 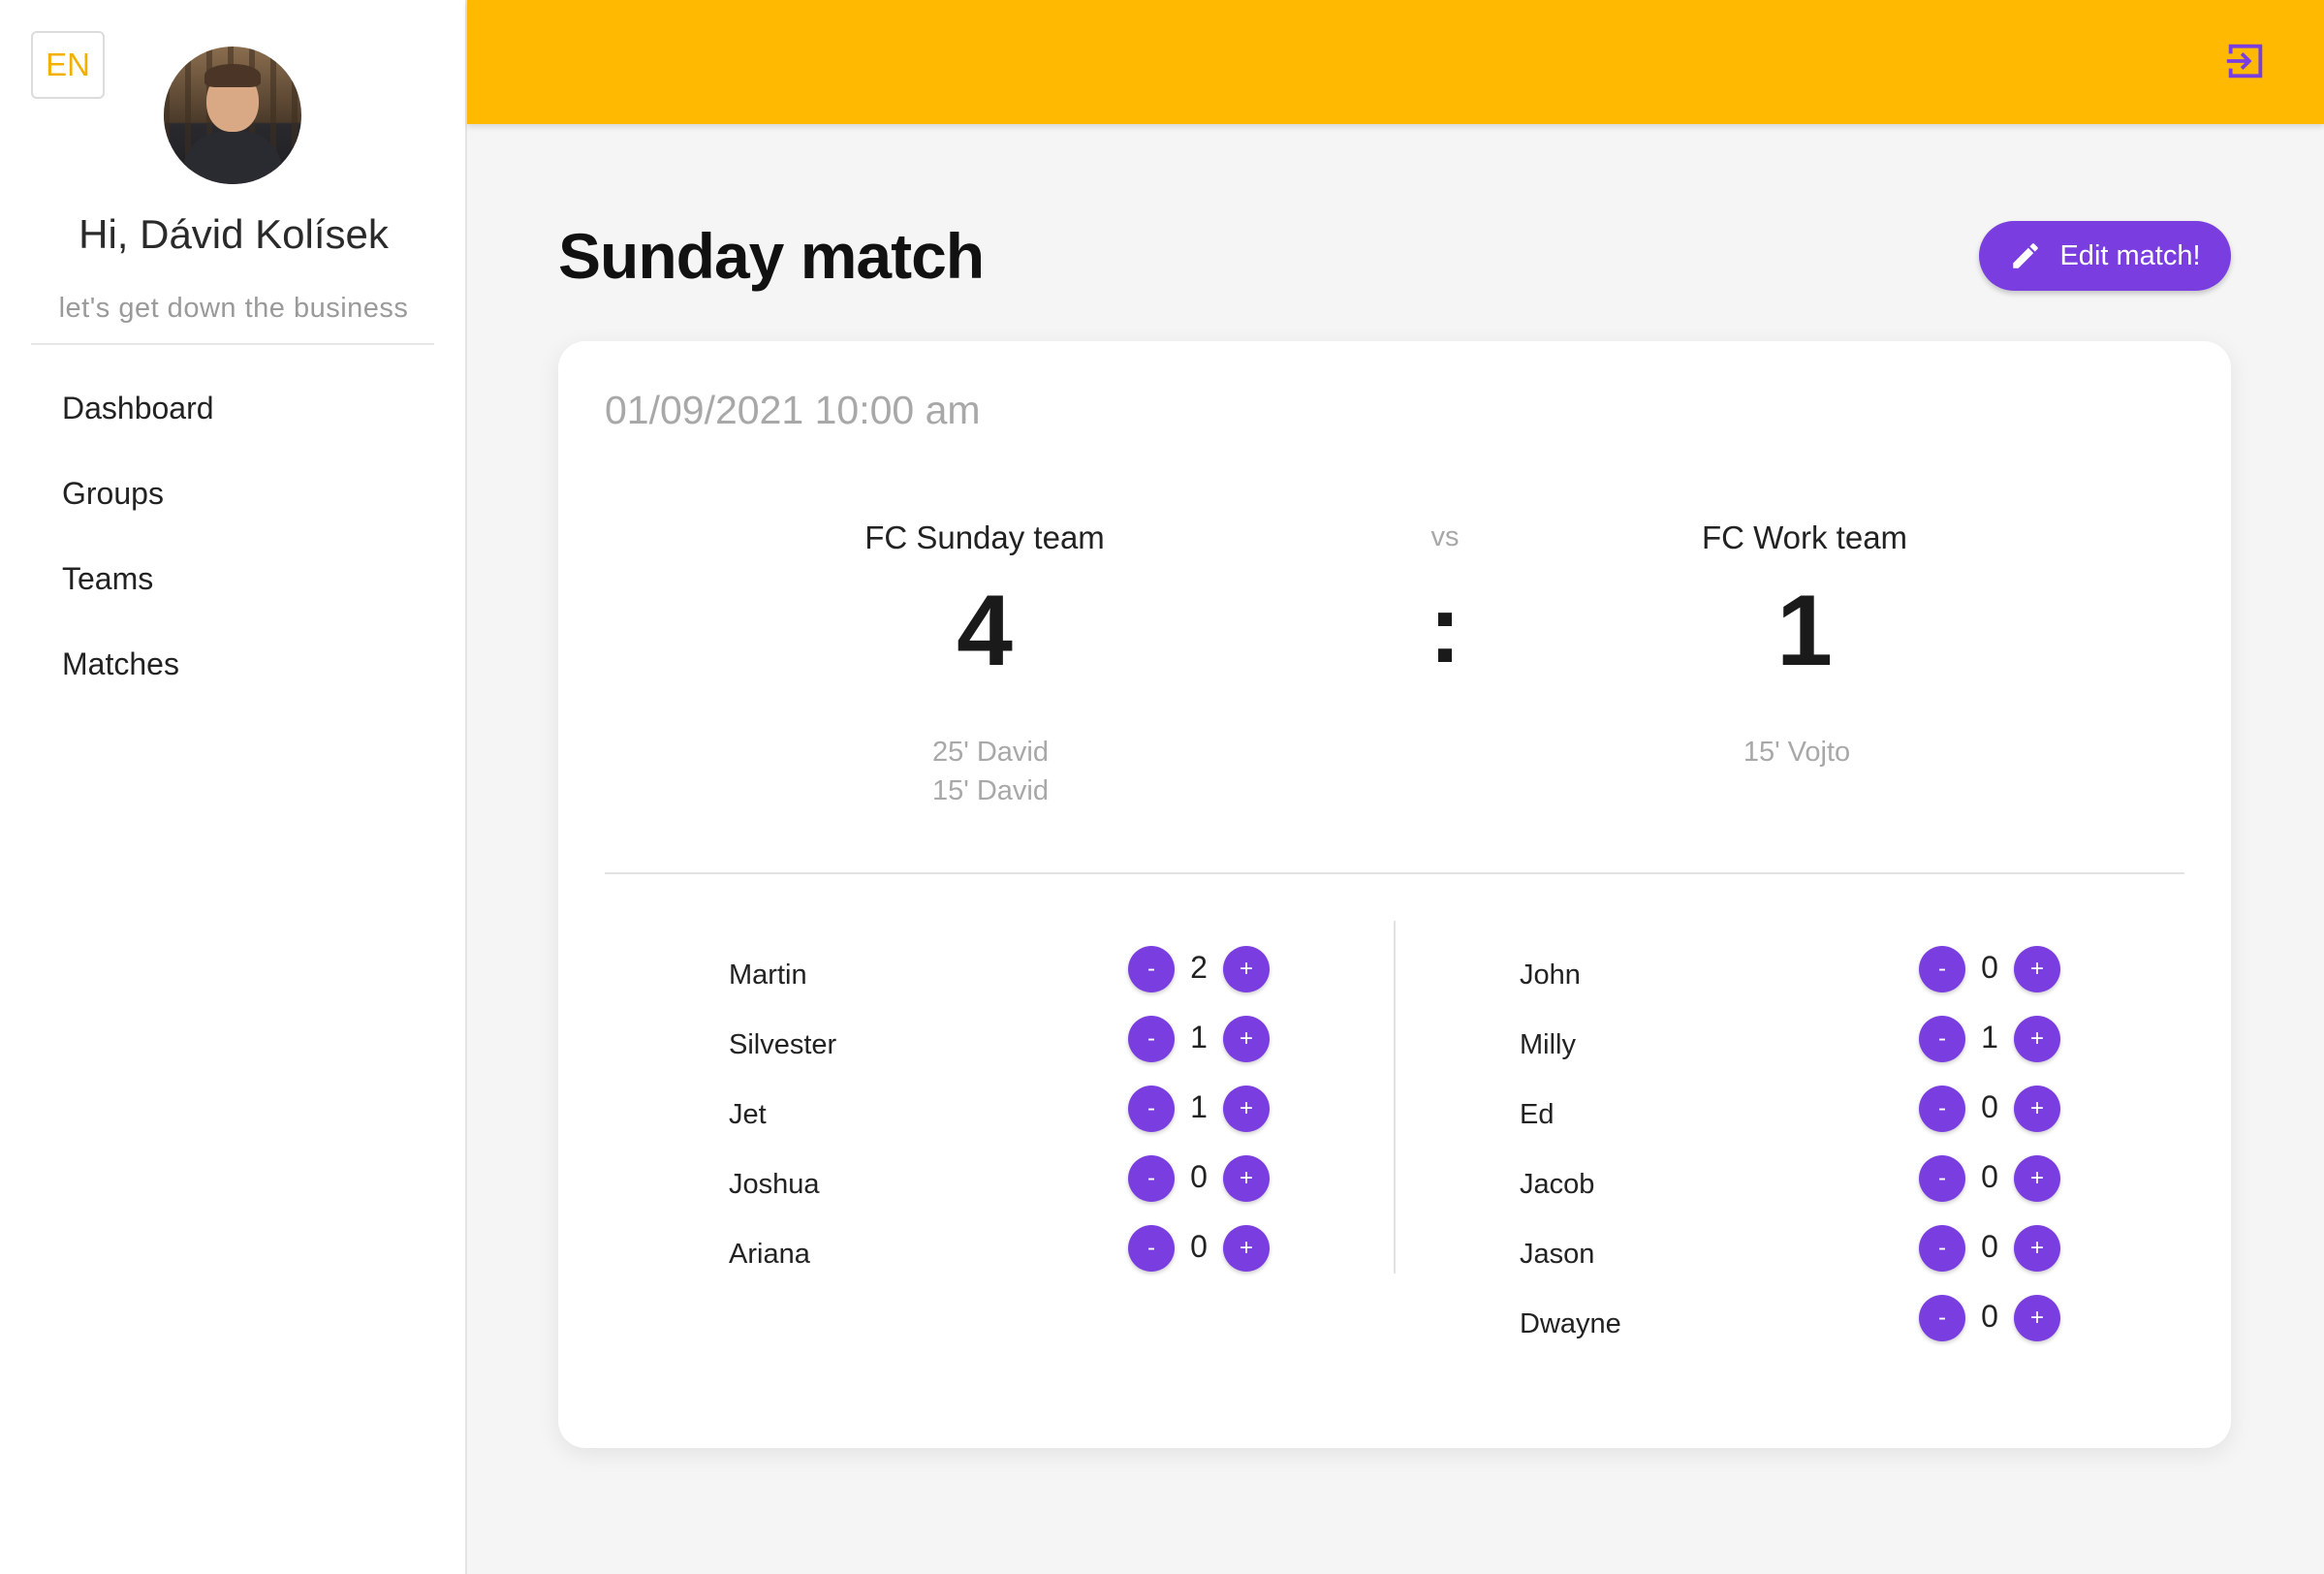 What do you see at coordinates (2245, 61) in the screenshot?
I see `logout-icon` at bounding box center [2245, 61].